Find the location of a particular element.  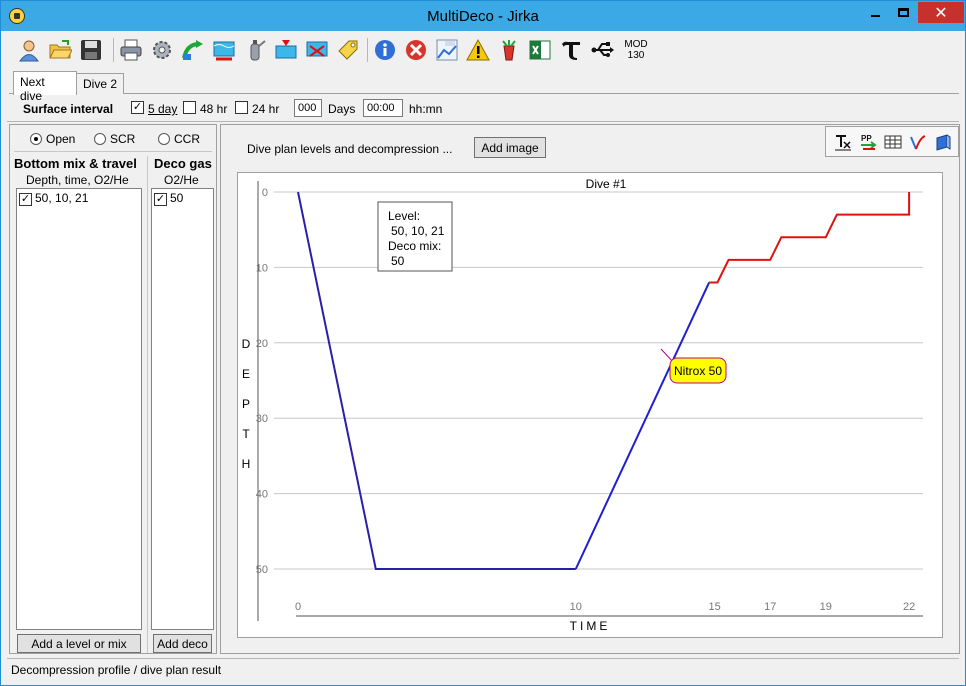

close-button: ✕ is located at coordinates (941, 12).